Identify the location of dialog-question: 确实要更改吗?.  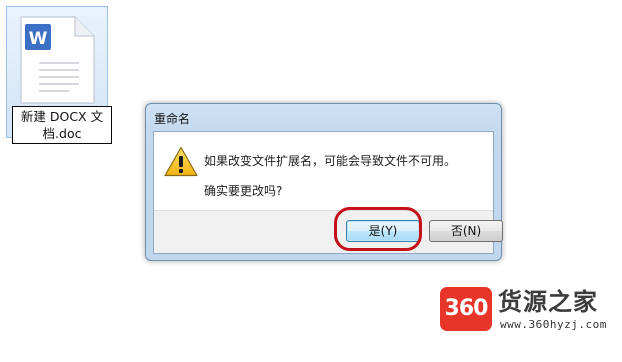
(243, 191).